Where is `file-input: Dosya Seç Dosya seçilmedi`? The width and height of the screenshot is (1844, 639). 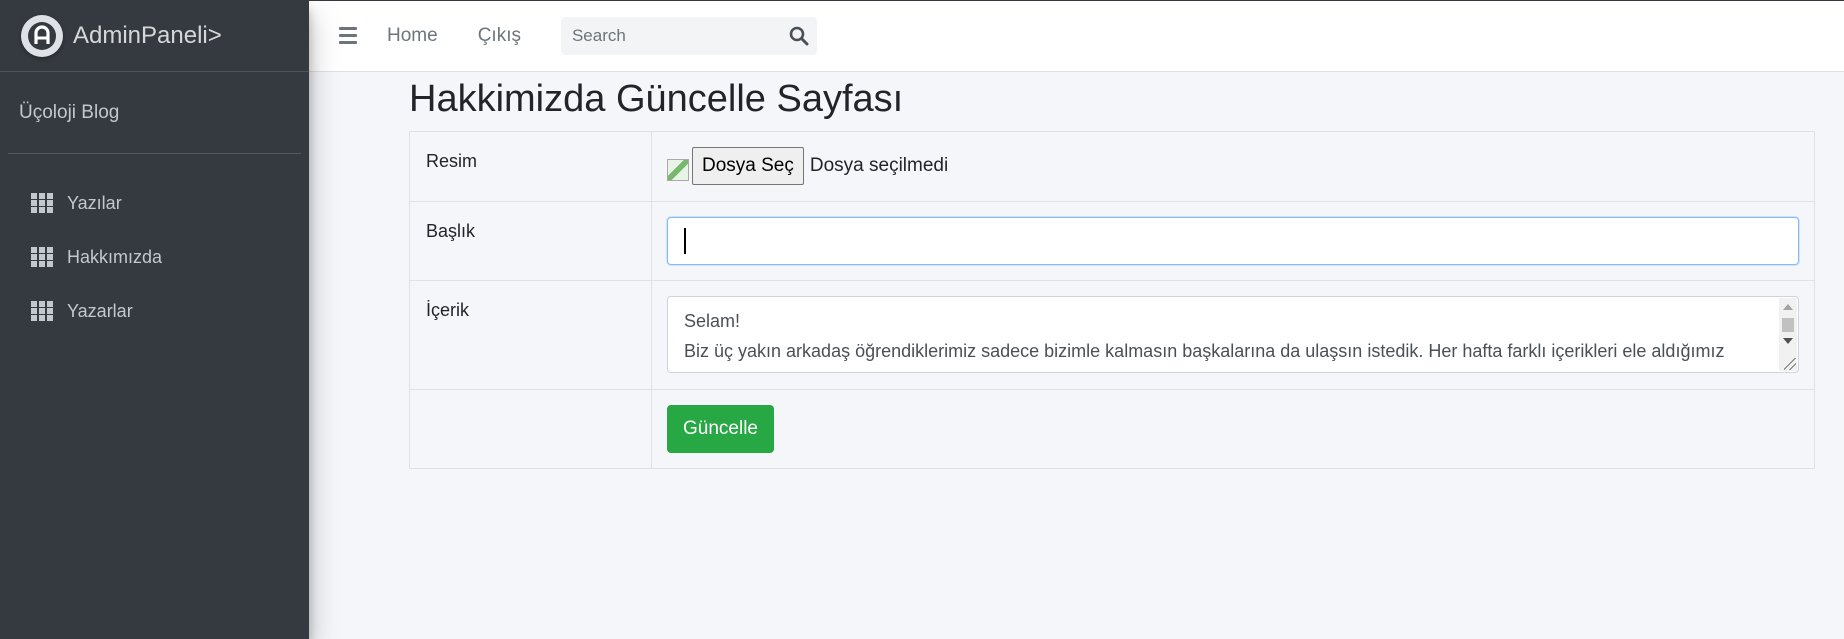 file-input: Dosya Seç Dosya seçilmedi is located at coordinates (1233, 166).